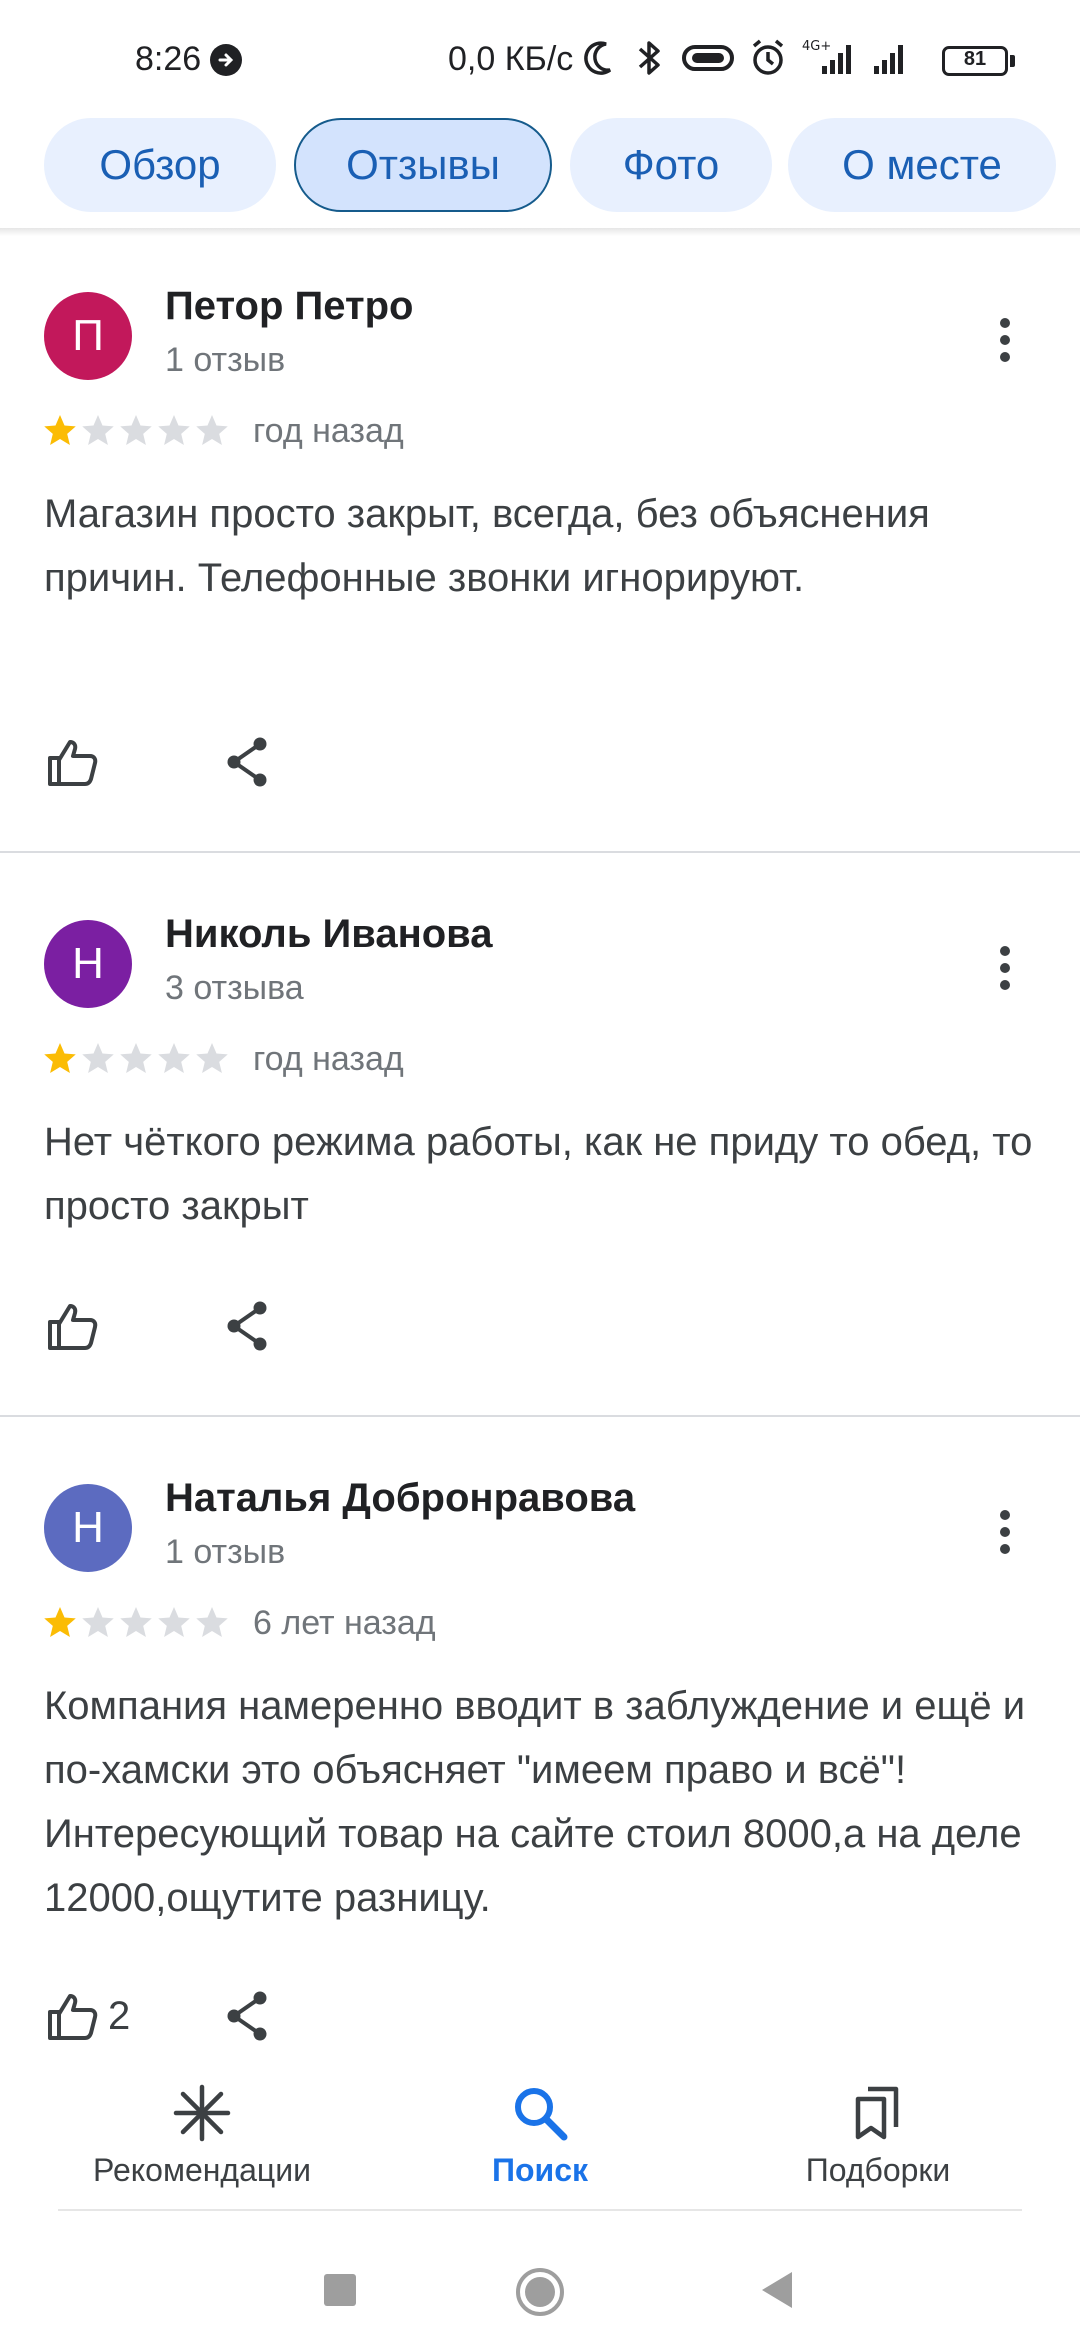 Image resolution: width=1080 pixels, height=2340 pixels. Describe the element at coordinates (119, 2016) in the screenshot. I see `like-count: 2` at that location.